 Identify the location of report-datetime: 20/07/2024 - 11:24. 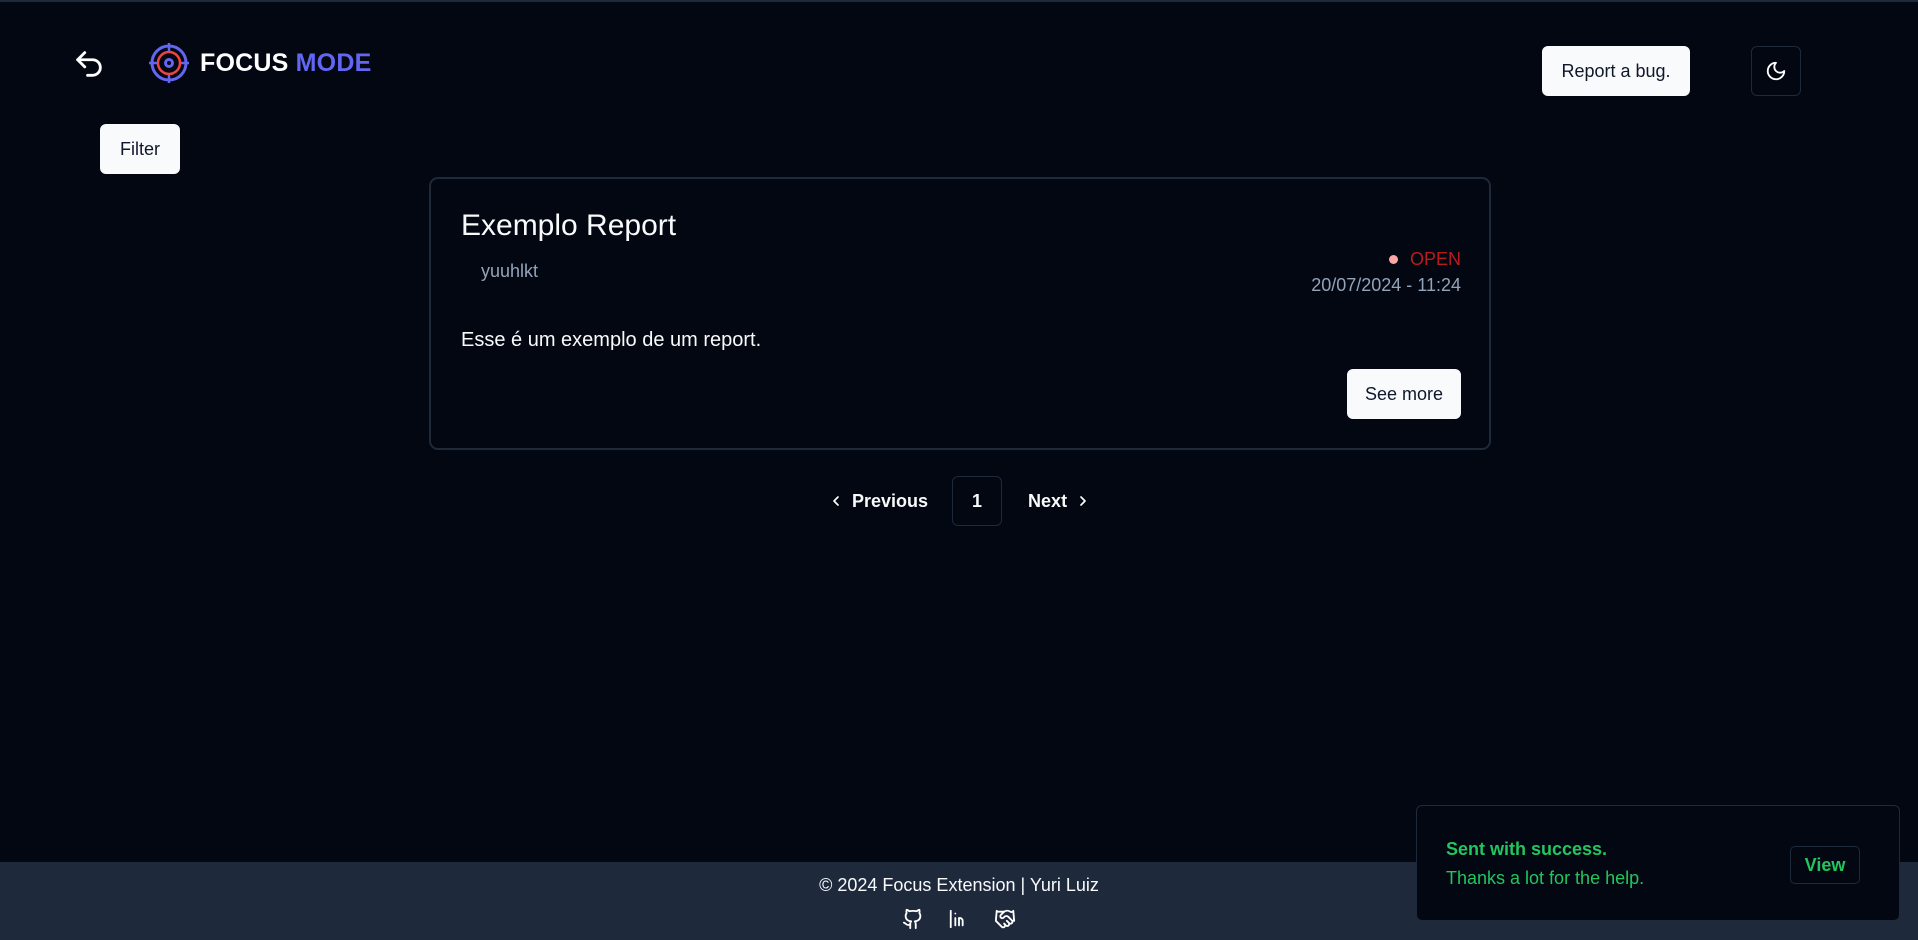
(1386, 285).